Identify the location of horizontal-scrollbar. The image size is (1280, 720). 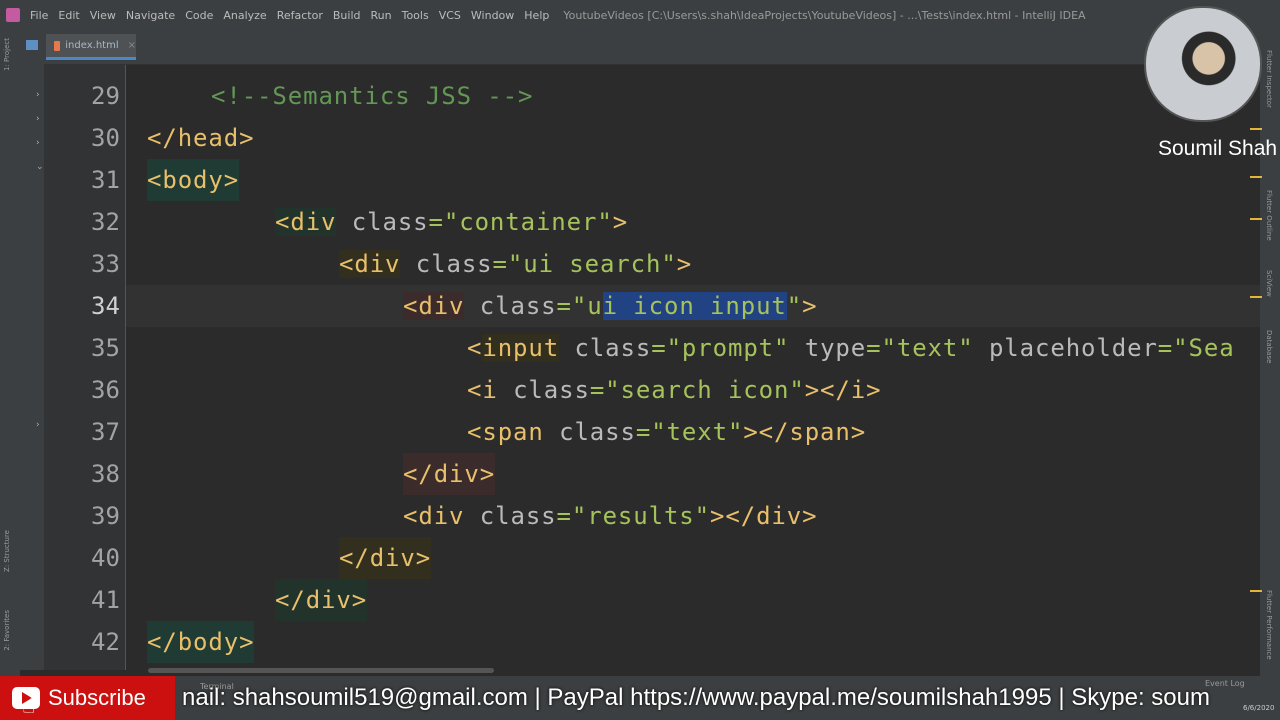
(321, 670).